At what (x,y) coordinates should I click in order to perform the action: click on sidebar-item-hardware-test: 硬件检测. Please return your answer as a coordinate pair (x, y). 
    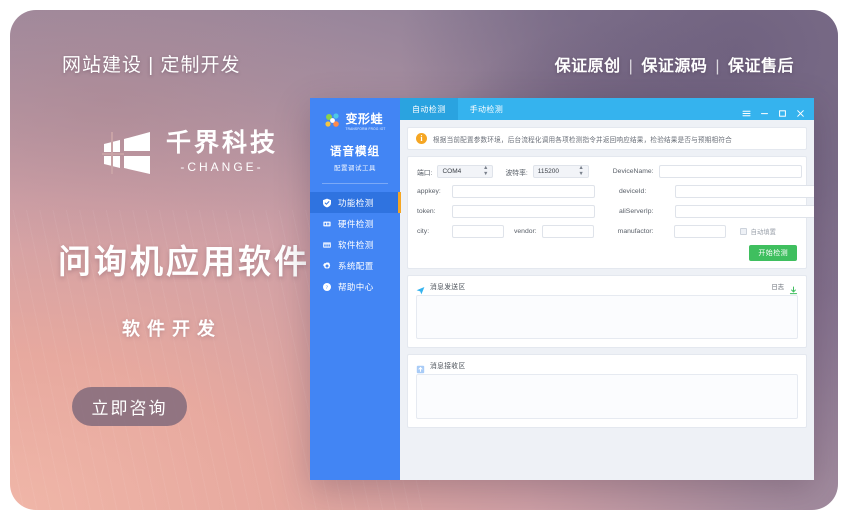
    Looking at the image, I should click on (355, 223).